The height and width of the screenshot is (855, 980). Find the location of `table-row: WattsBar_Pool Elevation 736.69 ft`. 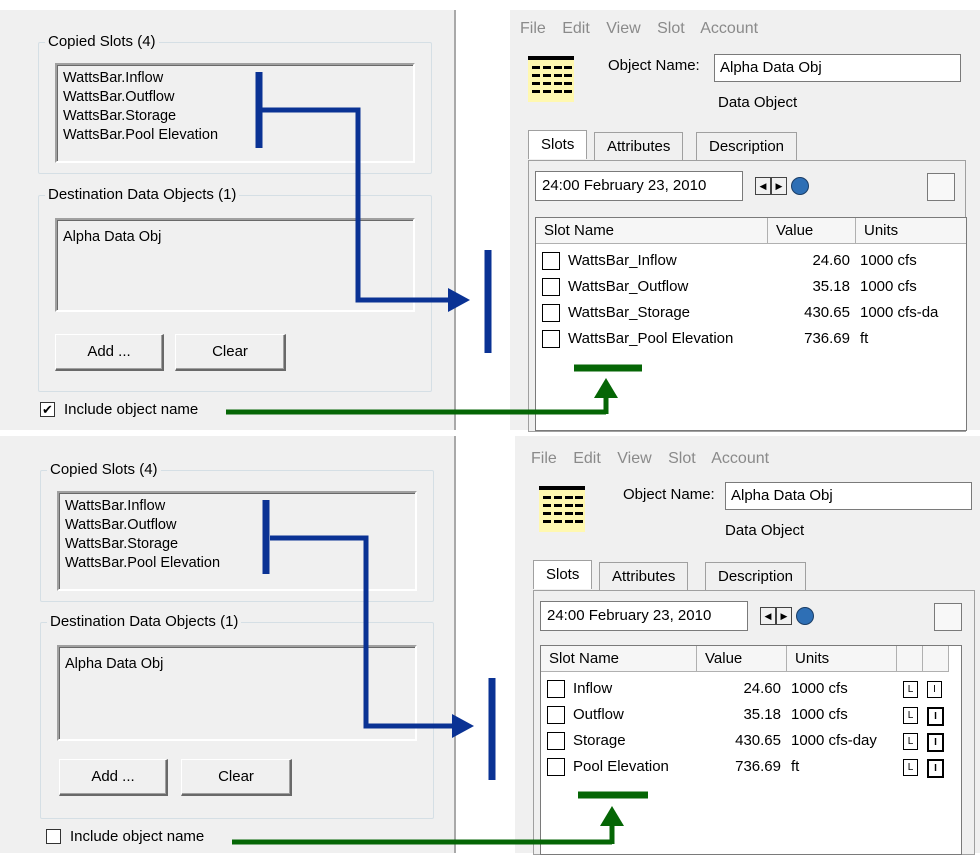

table-row: WattsBar_Pool Elevation 736.69 ft is located at coordinates (751, 339).